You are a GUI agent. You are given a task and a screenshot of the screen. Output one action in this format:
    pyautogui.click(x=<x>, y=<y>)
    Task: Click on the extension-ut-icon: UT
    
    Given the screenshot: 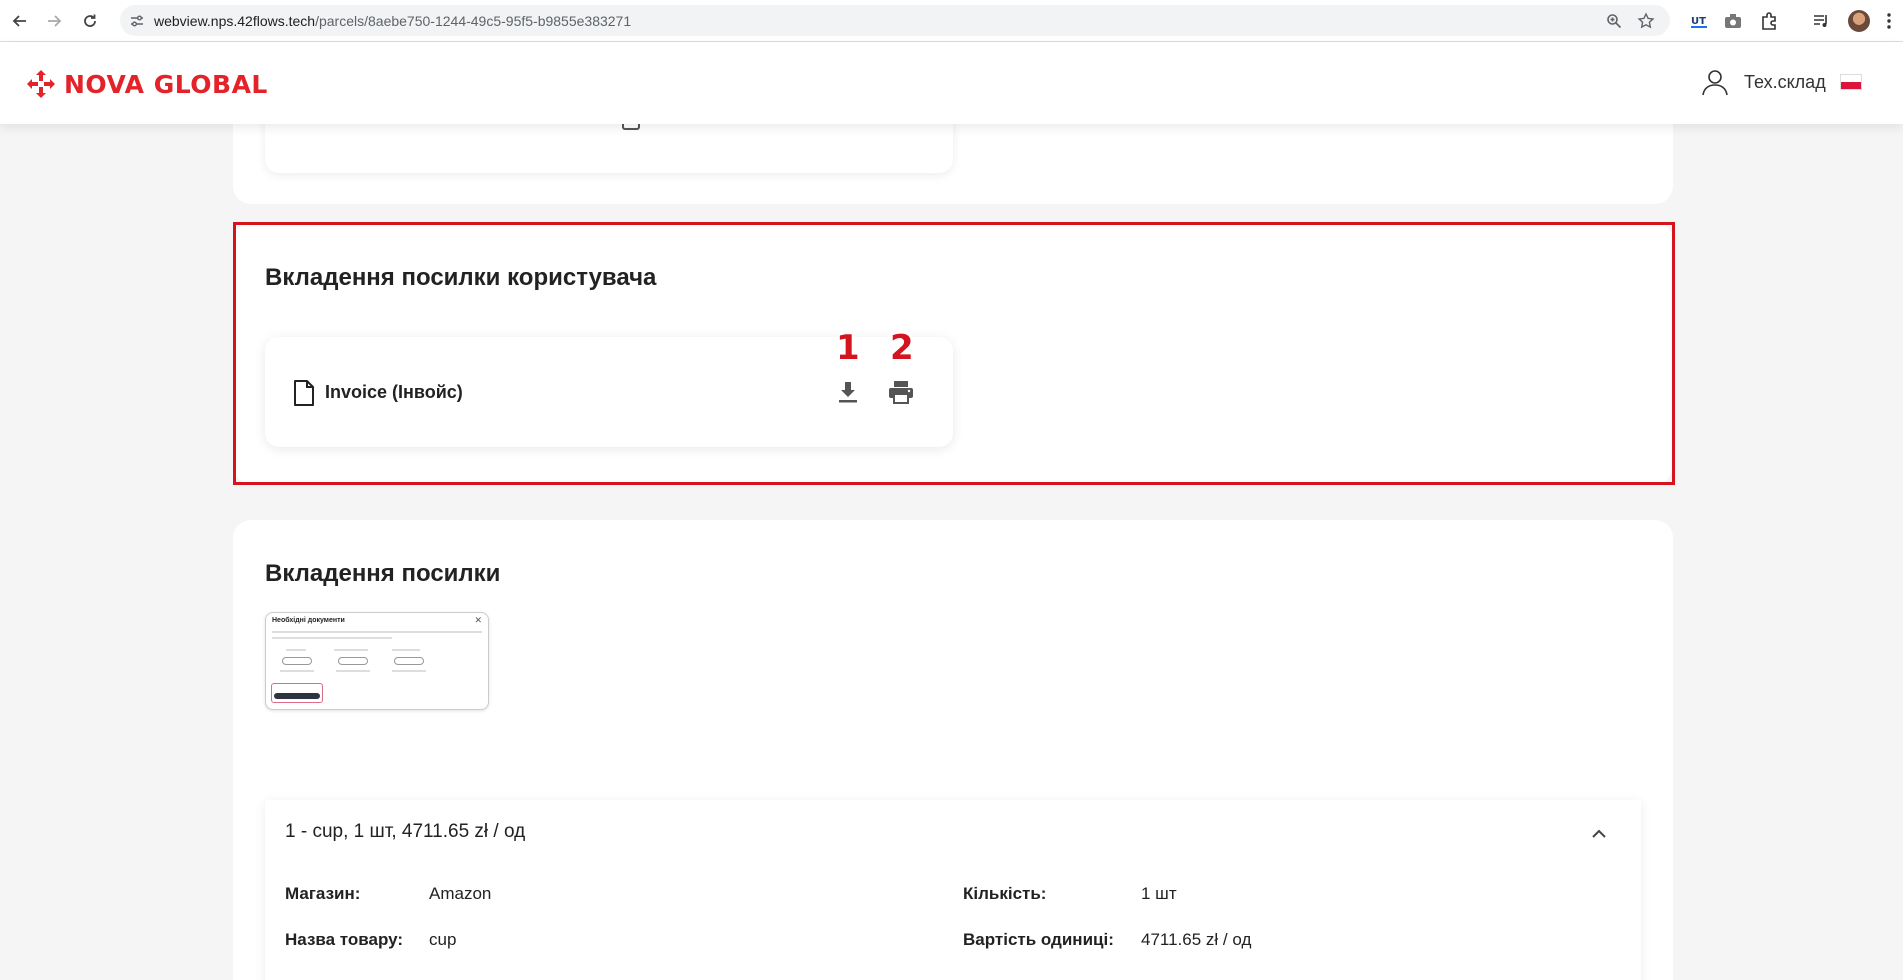 What is the action you would take?
    pyautogui.click(x=1699, y=21)
    